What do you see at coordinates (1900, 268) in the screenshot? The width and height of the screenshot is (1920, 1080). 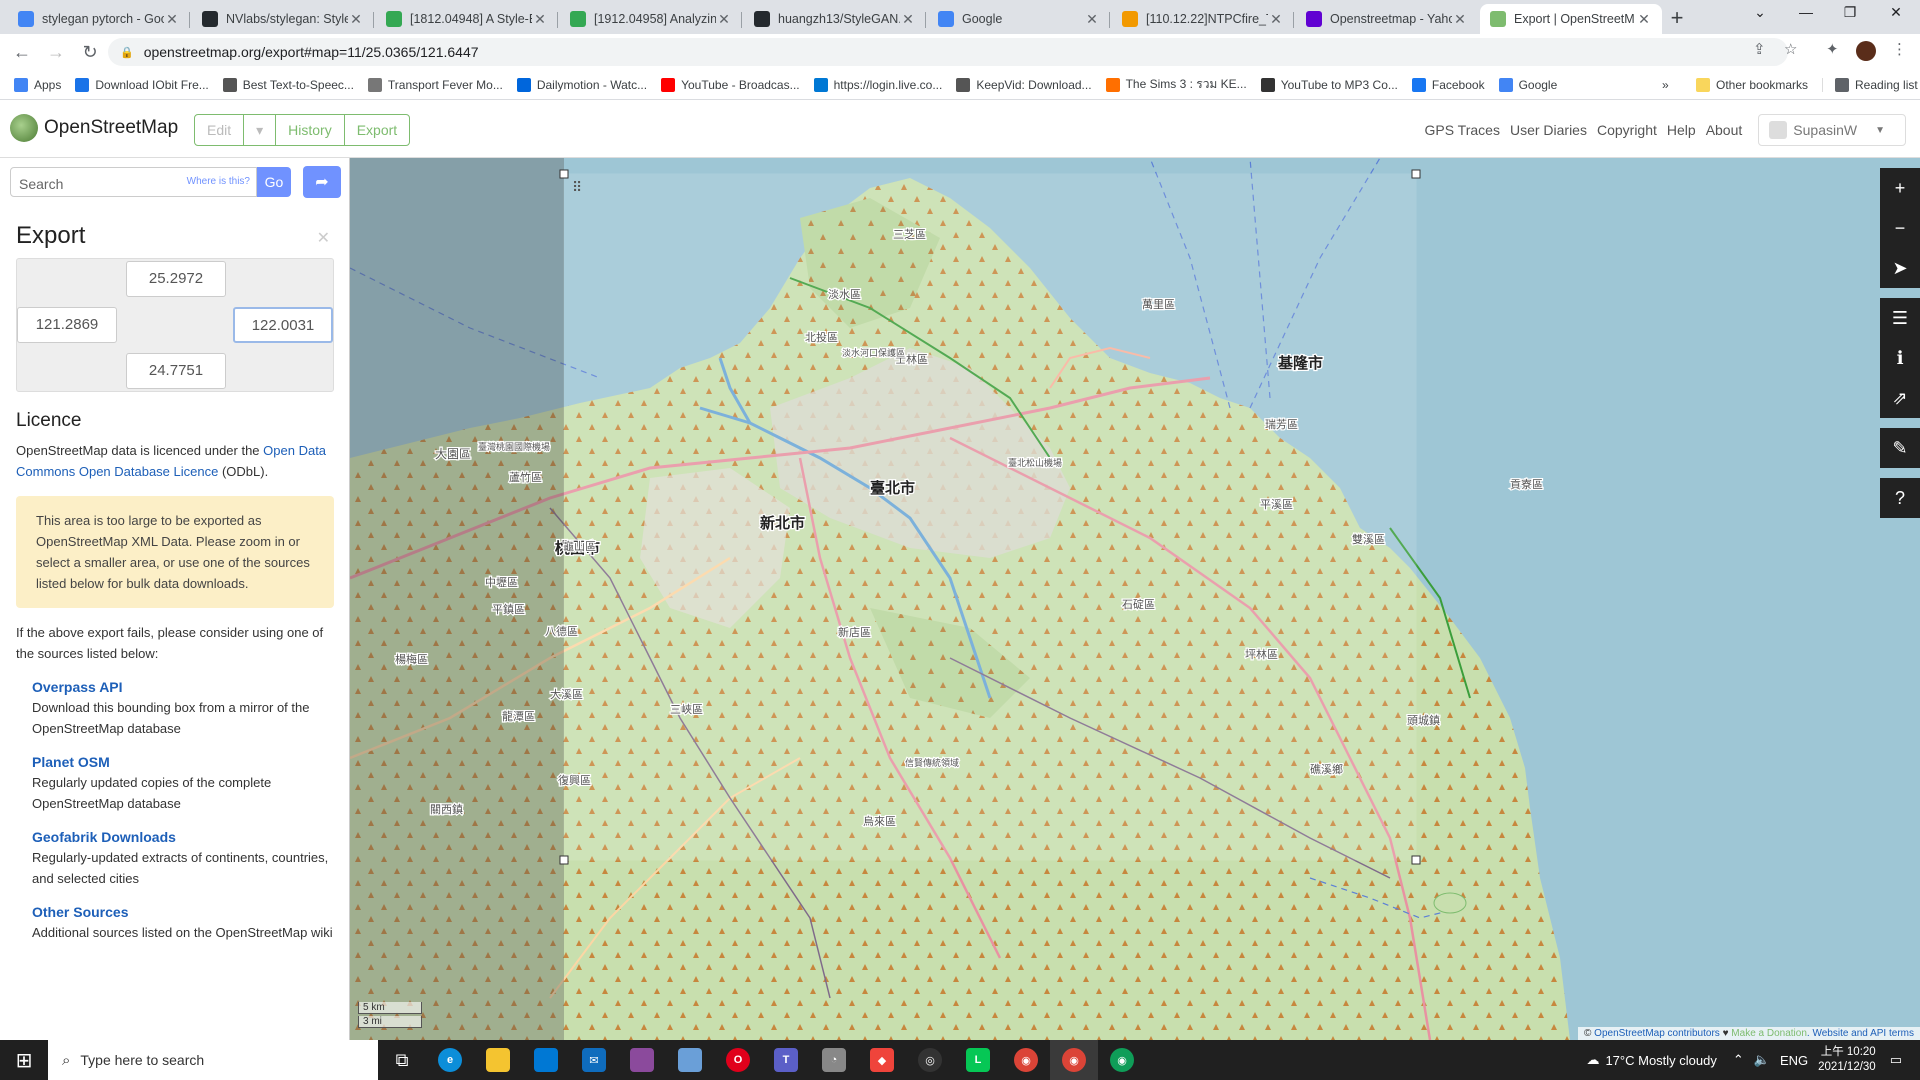 I see `locate-icon: ➤` at bounding box center [1900, 268].